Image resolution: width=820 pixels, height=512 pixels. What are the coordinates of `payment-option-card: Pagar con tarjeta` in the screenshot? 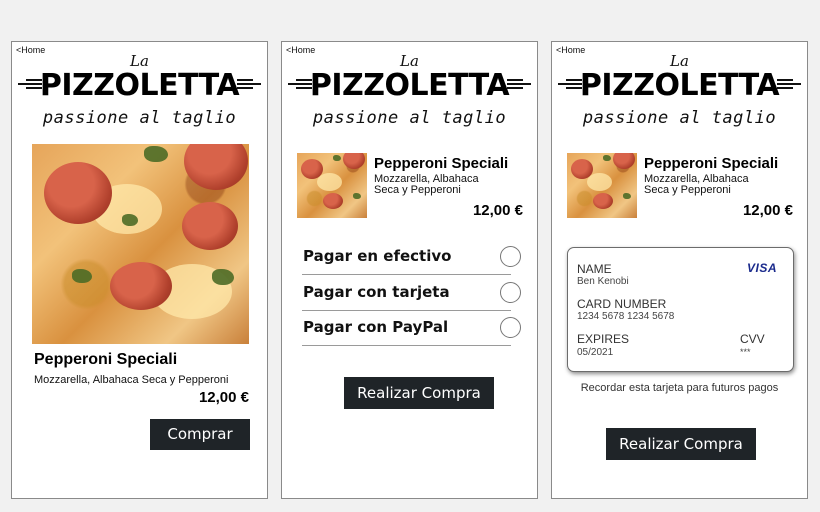 It's located at (411, 293).